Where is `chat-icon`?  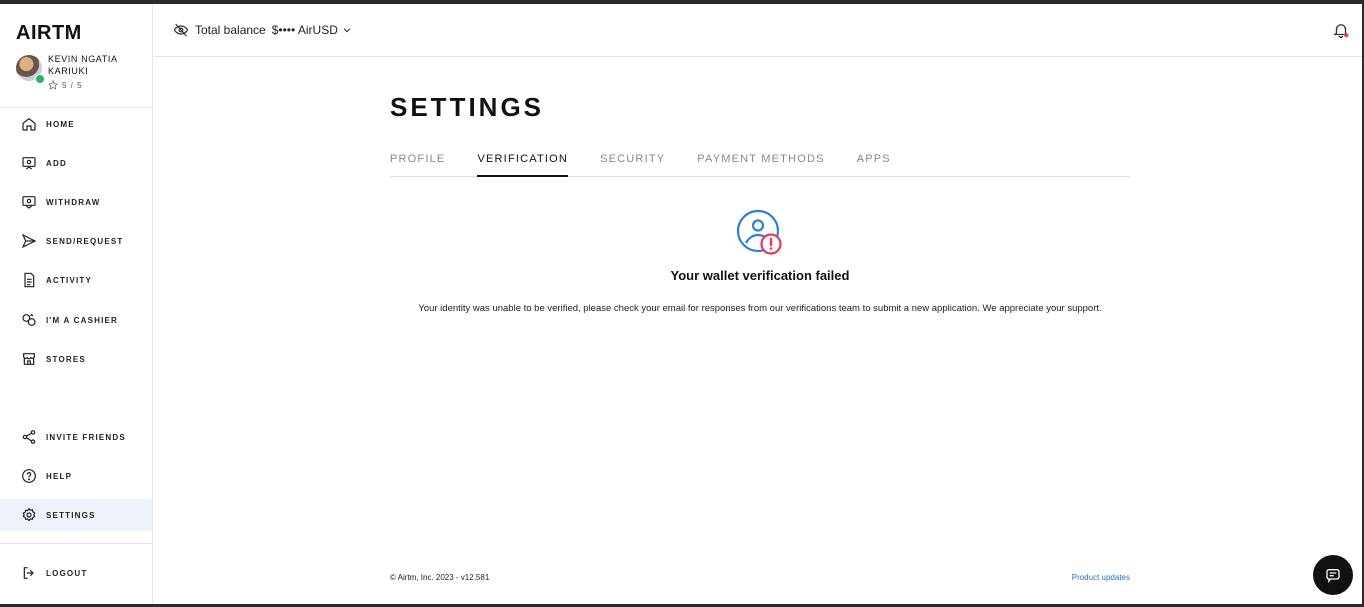 chat-icon is located at coordinates (1333, 576).